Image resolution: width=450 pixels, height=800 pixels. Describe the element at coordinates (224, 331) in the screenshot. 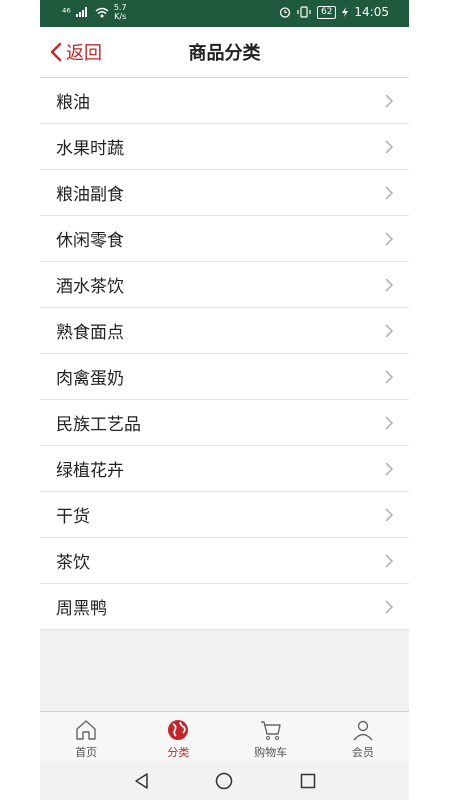

I see `category-row: 熟食面点` at that location.